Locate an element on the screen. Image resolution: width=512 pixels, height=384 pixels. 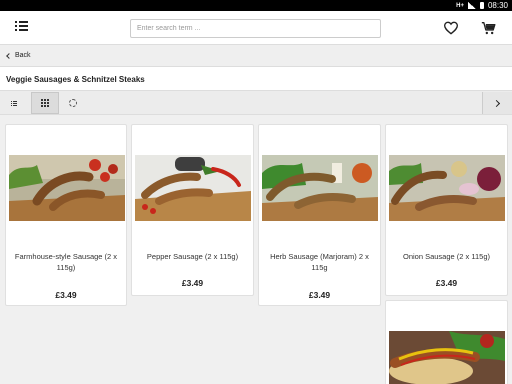
status-bar: H+ 08:30 is located at coordinates (256, 5).